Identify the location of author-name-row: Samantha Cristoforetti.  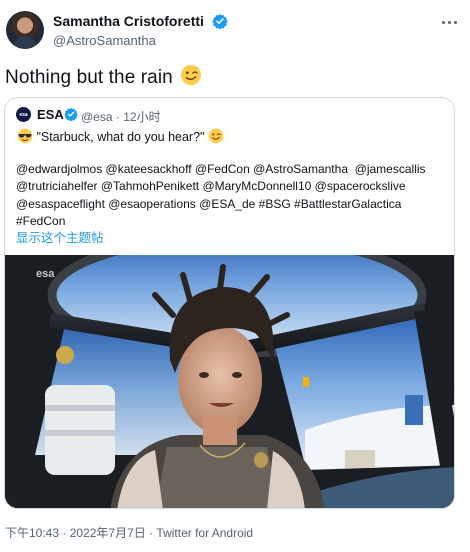
(140, 21).